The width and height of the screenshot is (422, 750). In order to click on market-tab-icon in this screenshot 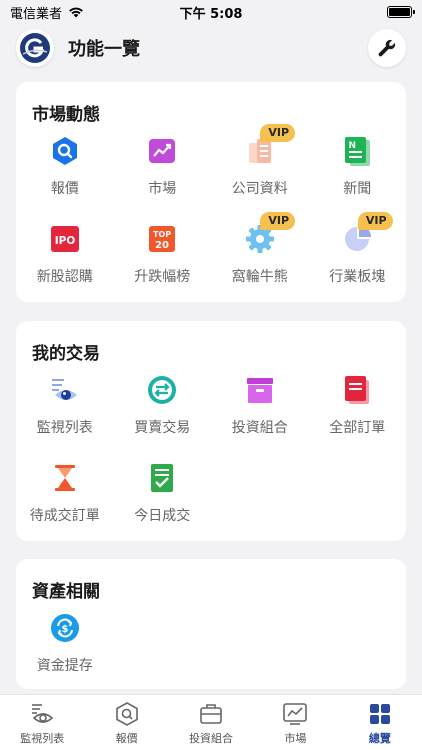, I will do `click(295, 714)`.